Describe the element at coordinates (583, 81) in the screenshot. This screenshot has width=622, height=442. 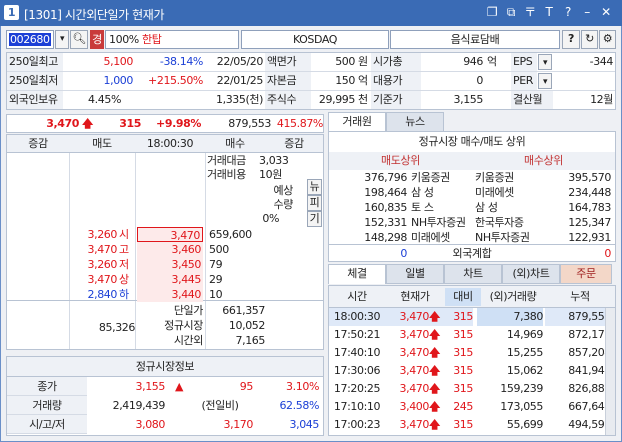
I see `info-value` at that location.